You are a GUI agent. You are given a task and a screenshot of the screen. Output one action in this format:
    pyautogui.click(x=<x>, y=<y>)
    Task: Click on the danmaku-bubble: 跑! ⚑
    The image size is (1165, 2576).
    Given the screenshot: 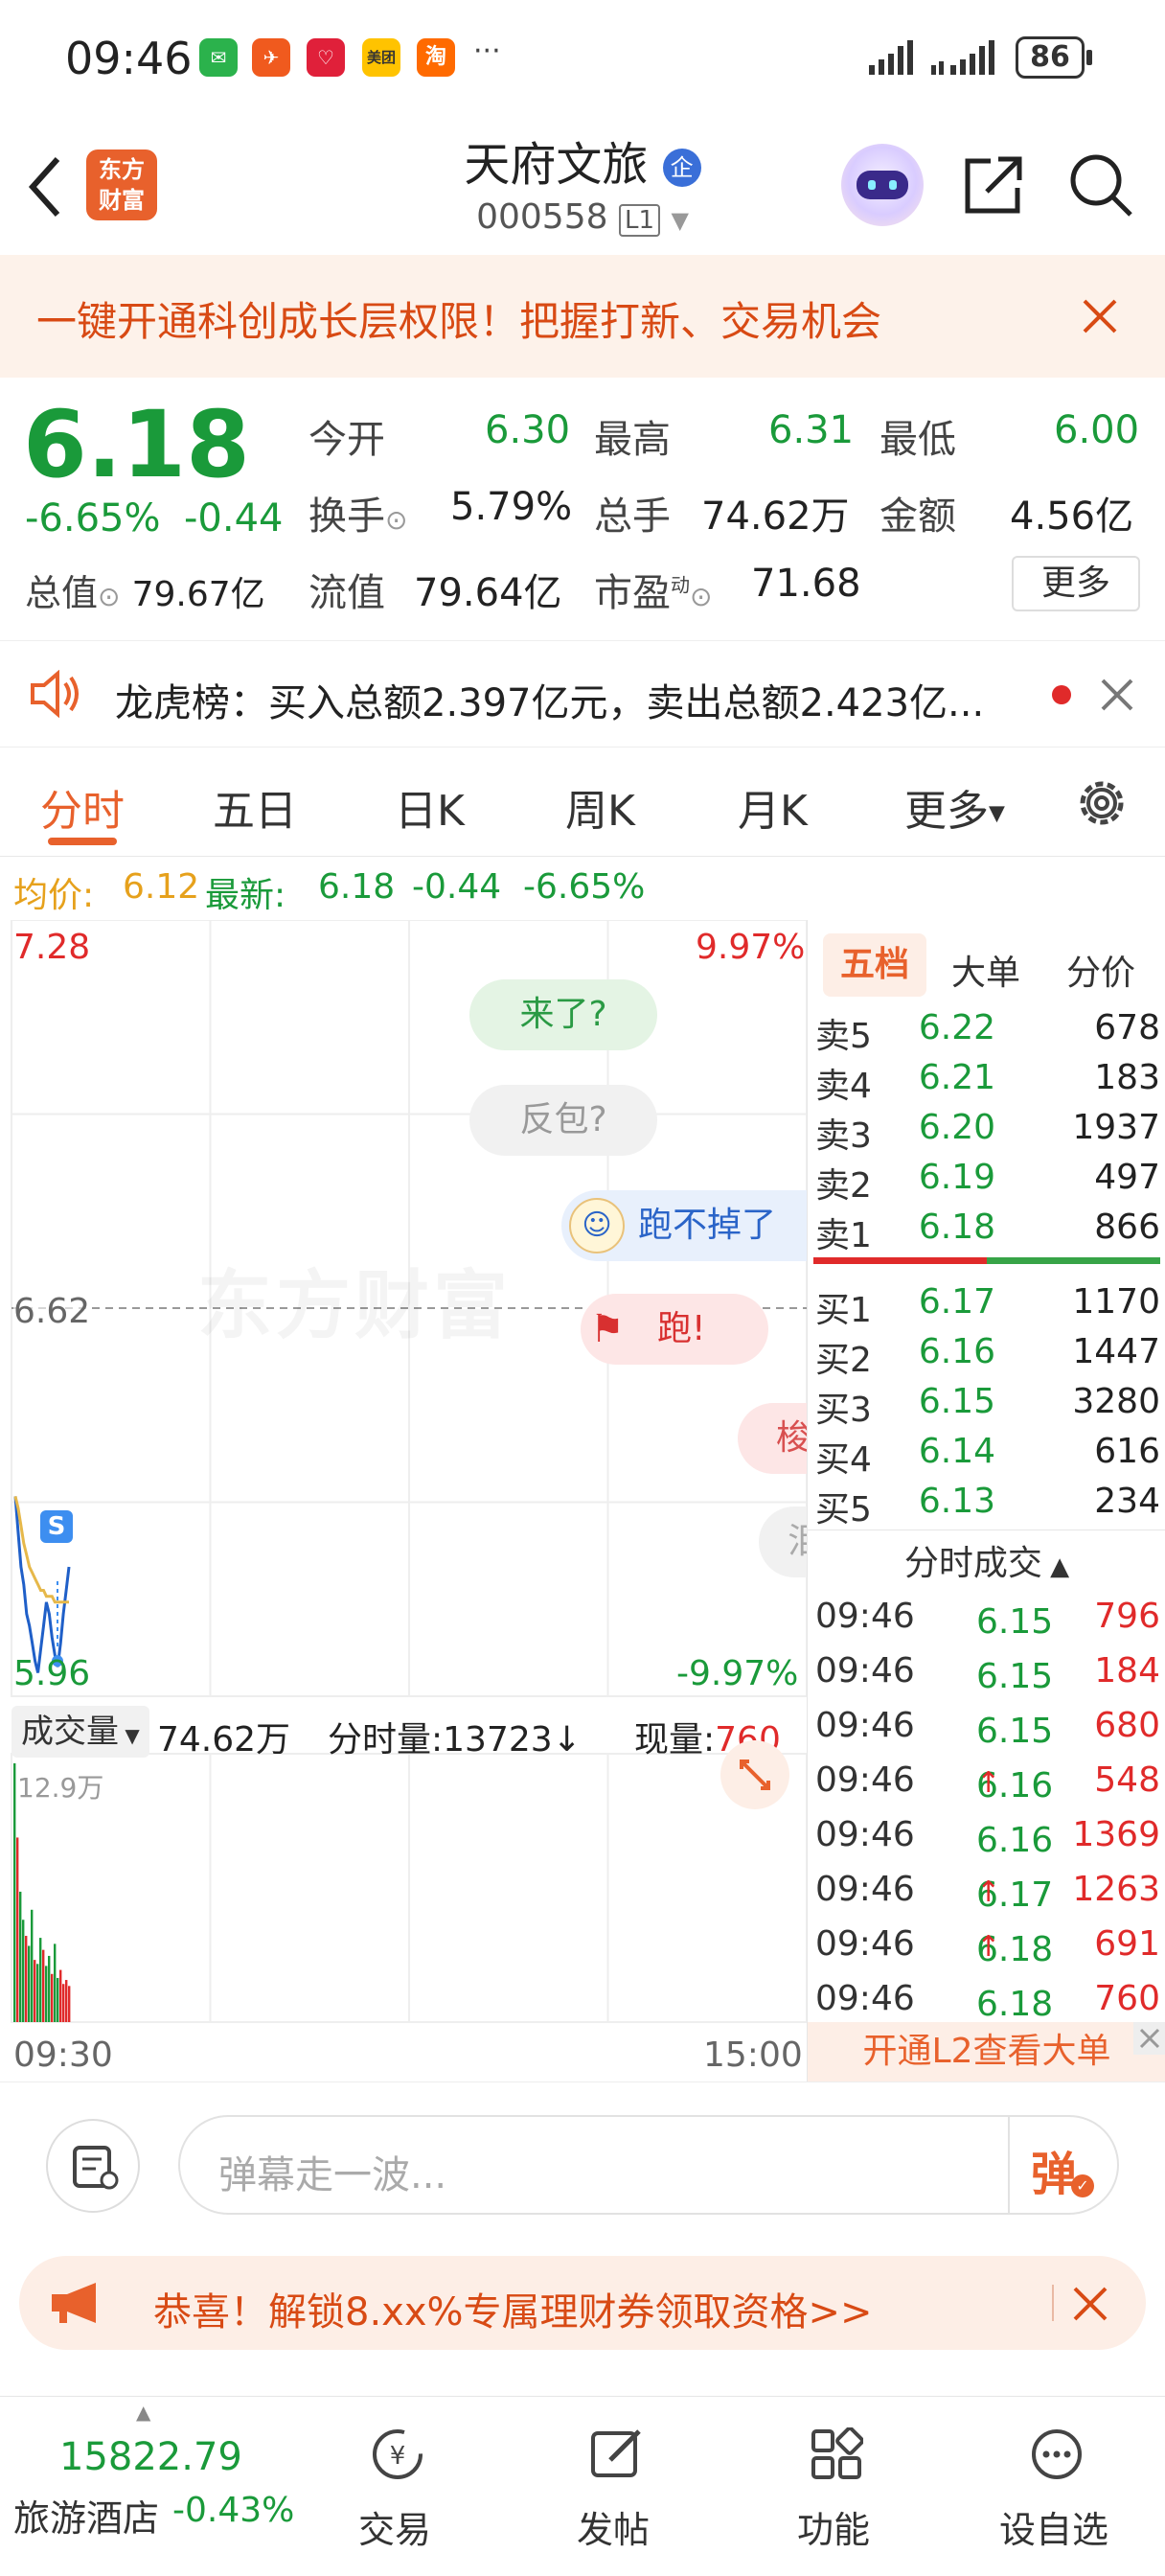 What is the action you would take?
    pyautogui.click(x=674, y=1329)
    